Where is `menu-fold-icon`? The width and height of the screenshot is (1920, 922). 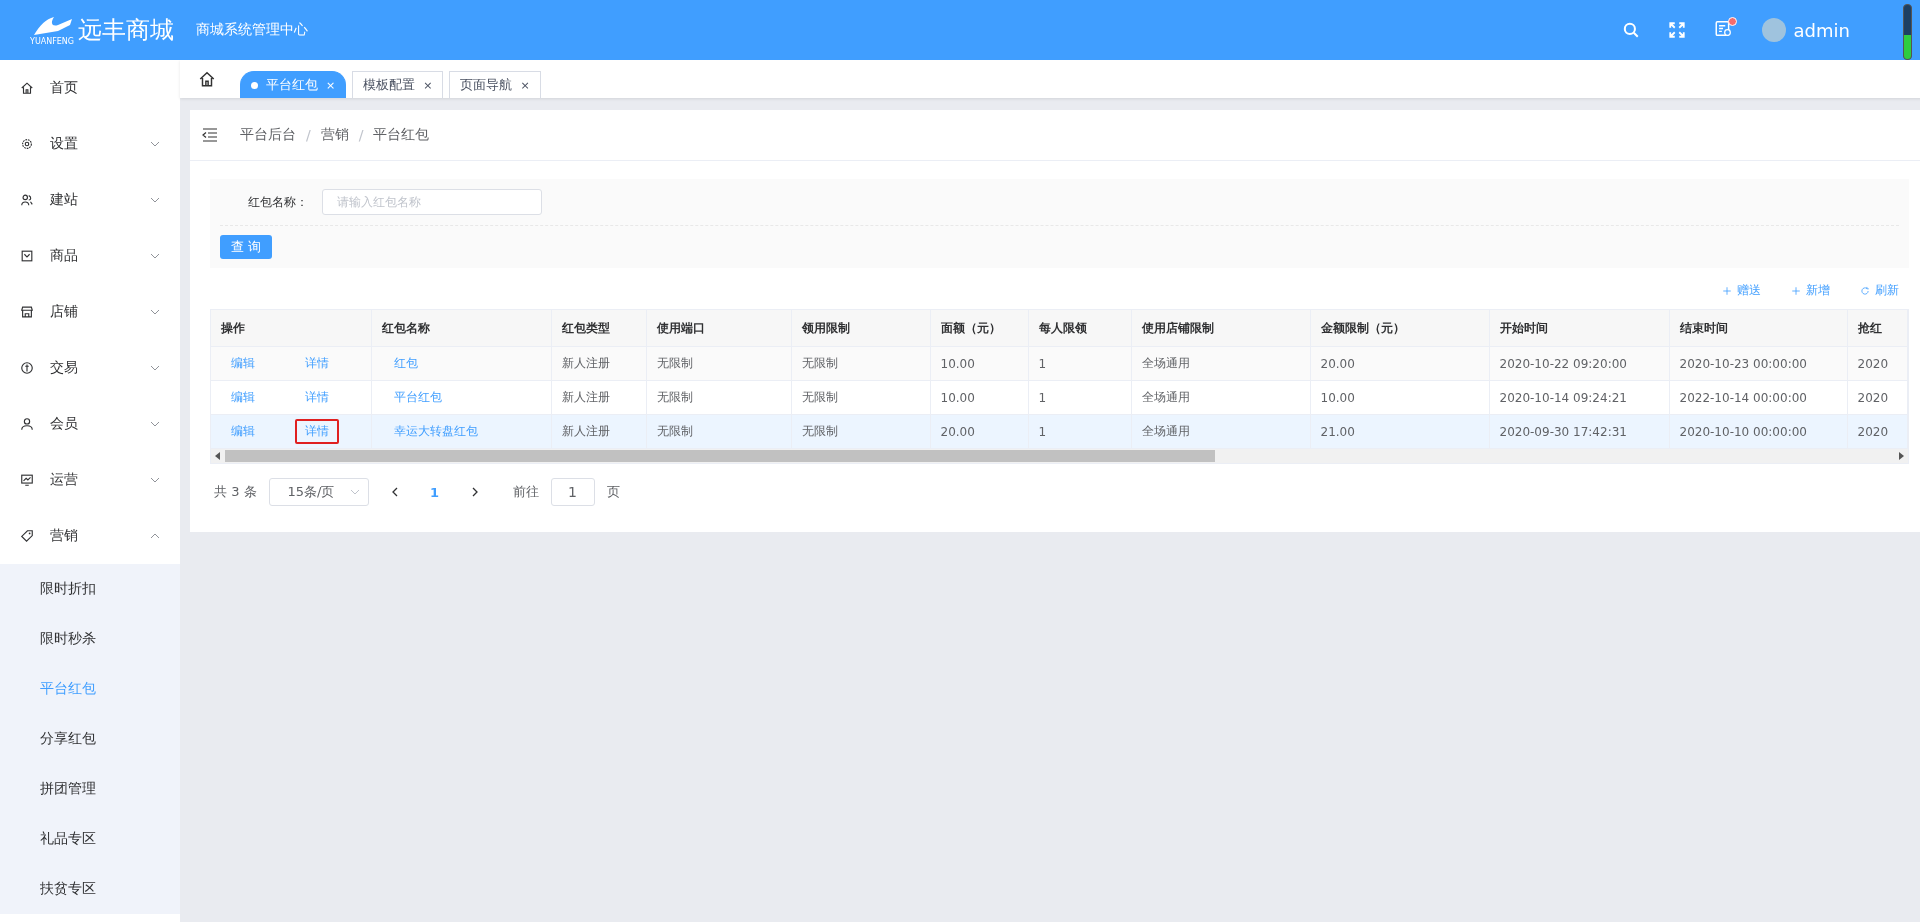
menu-fold-icon is located at coordinates (210, 135).